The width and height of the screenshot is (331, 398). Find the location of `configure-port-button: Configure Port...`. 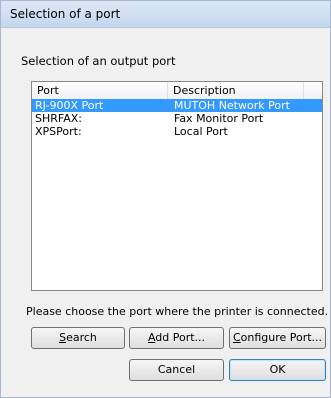

configure-port-button: Configure Port... is located at coordinates (277, 338).